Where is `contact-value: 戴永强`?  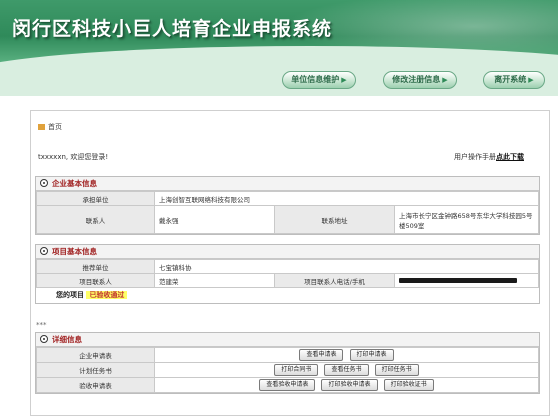
contact-value: 戴永强 is located at coordinates (214, 219).